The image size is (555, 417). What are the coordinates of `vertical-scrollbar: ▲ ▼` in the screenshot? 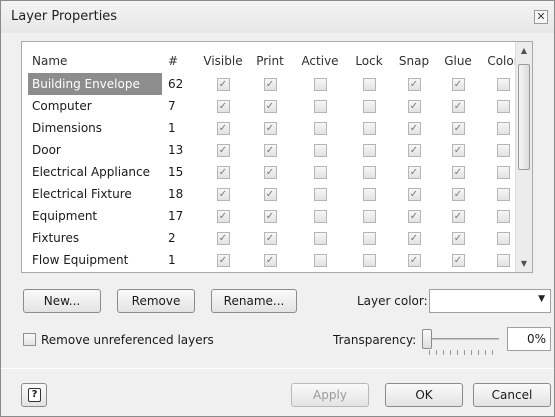 It's located at (523, 157).